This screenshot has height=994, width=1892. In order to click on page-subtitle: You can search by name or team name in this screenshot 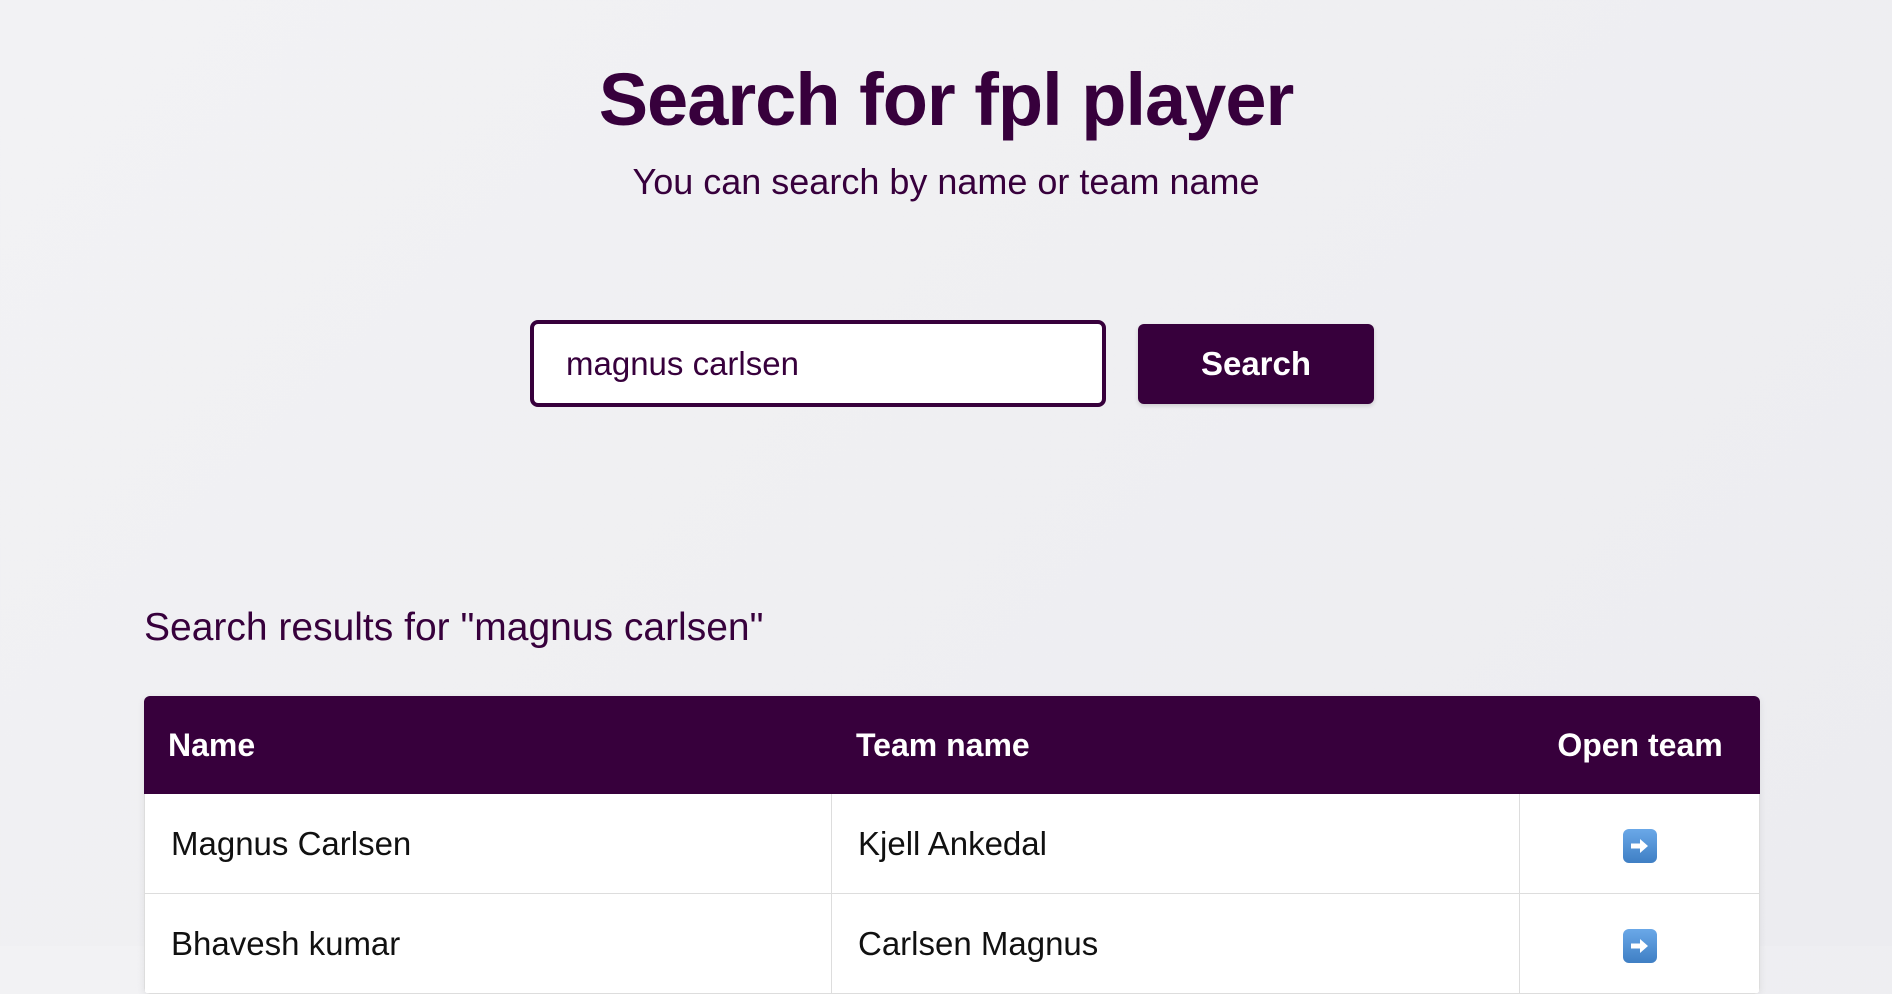, I will do `click(946, 181)`.